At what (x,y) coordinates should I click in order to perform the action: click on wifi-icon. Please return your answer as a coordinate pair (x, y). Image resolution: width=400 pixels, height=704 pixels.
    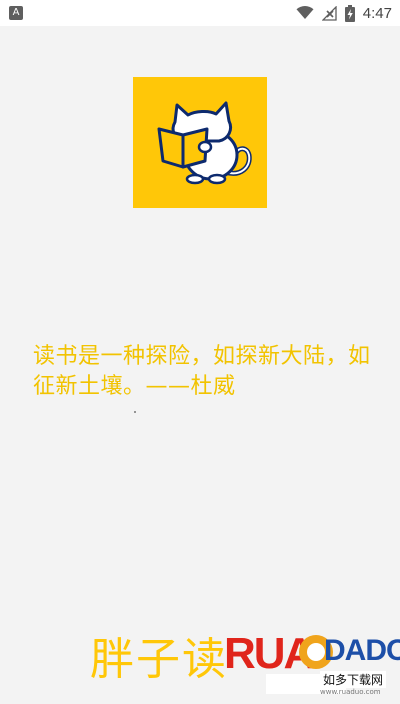
    Looking at the image, I should click on (305, 12).